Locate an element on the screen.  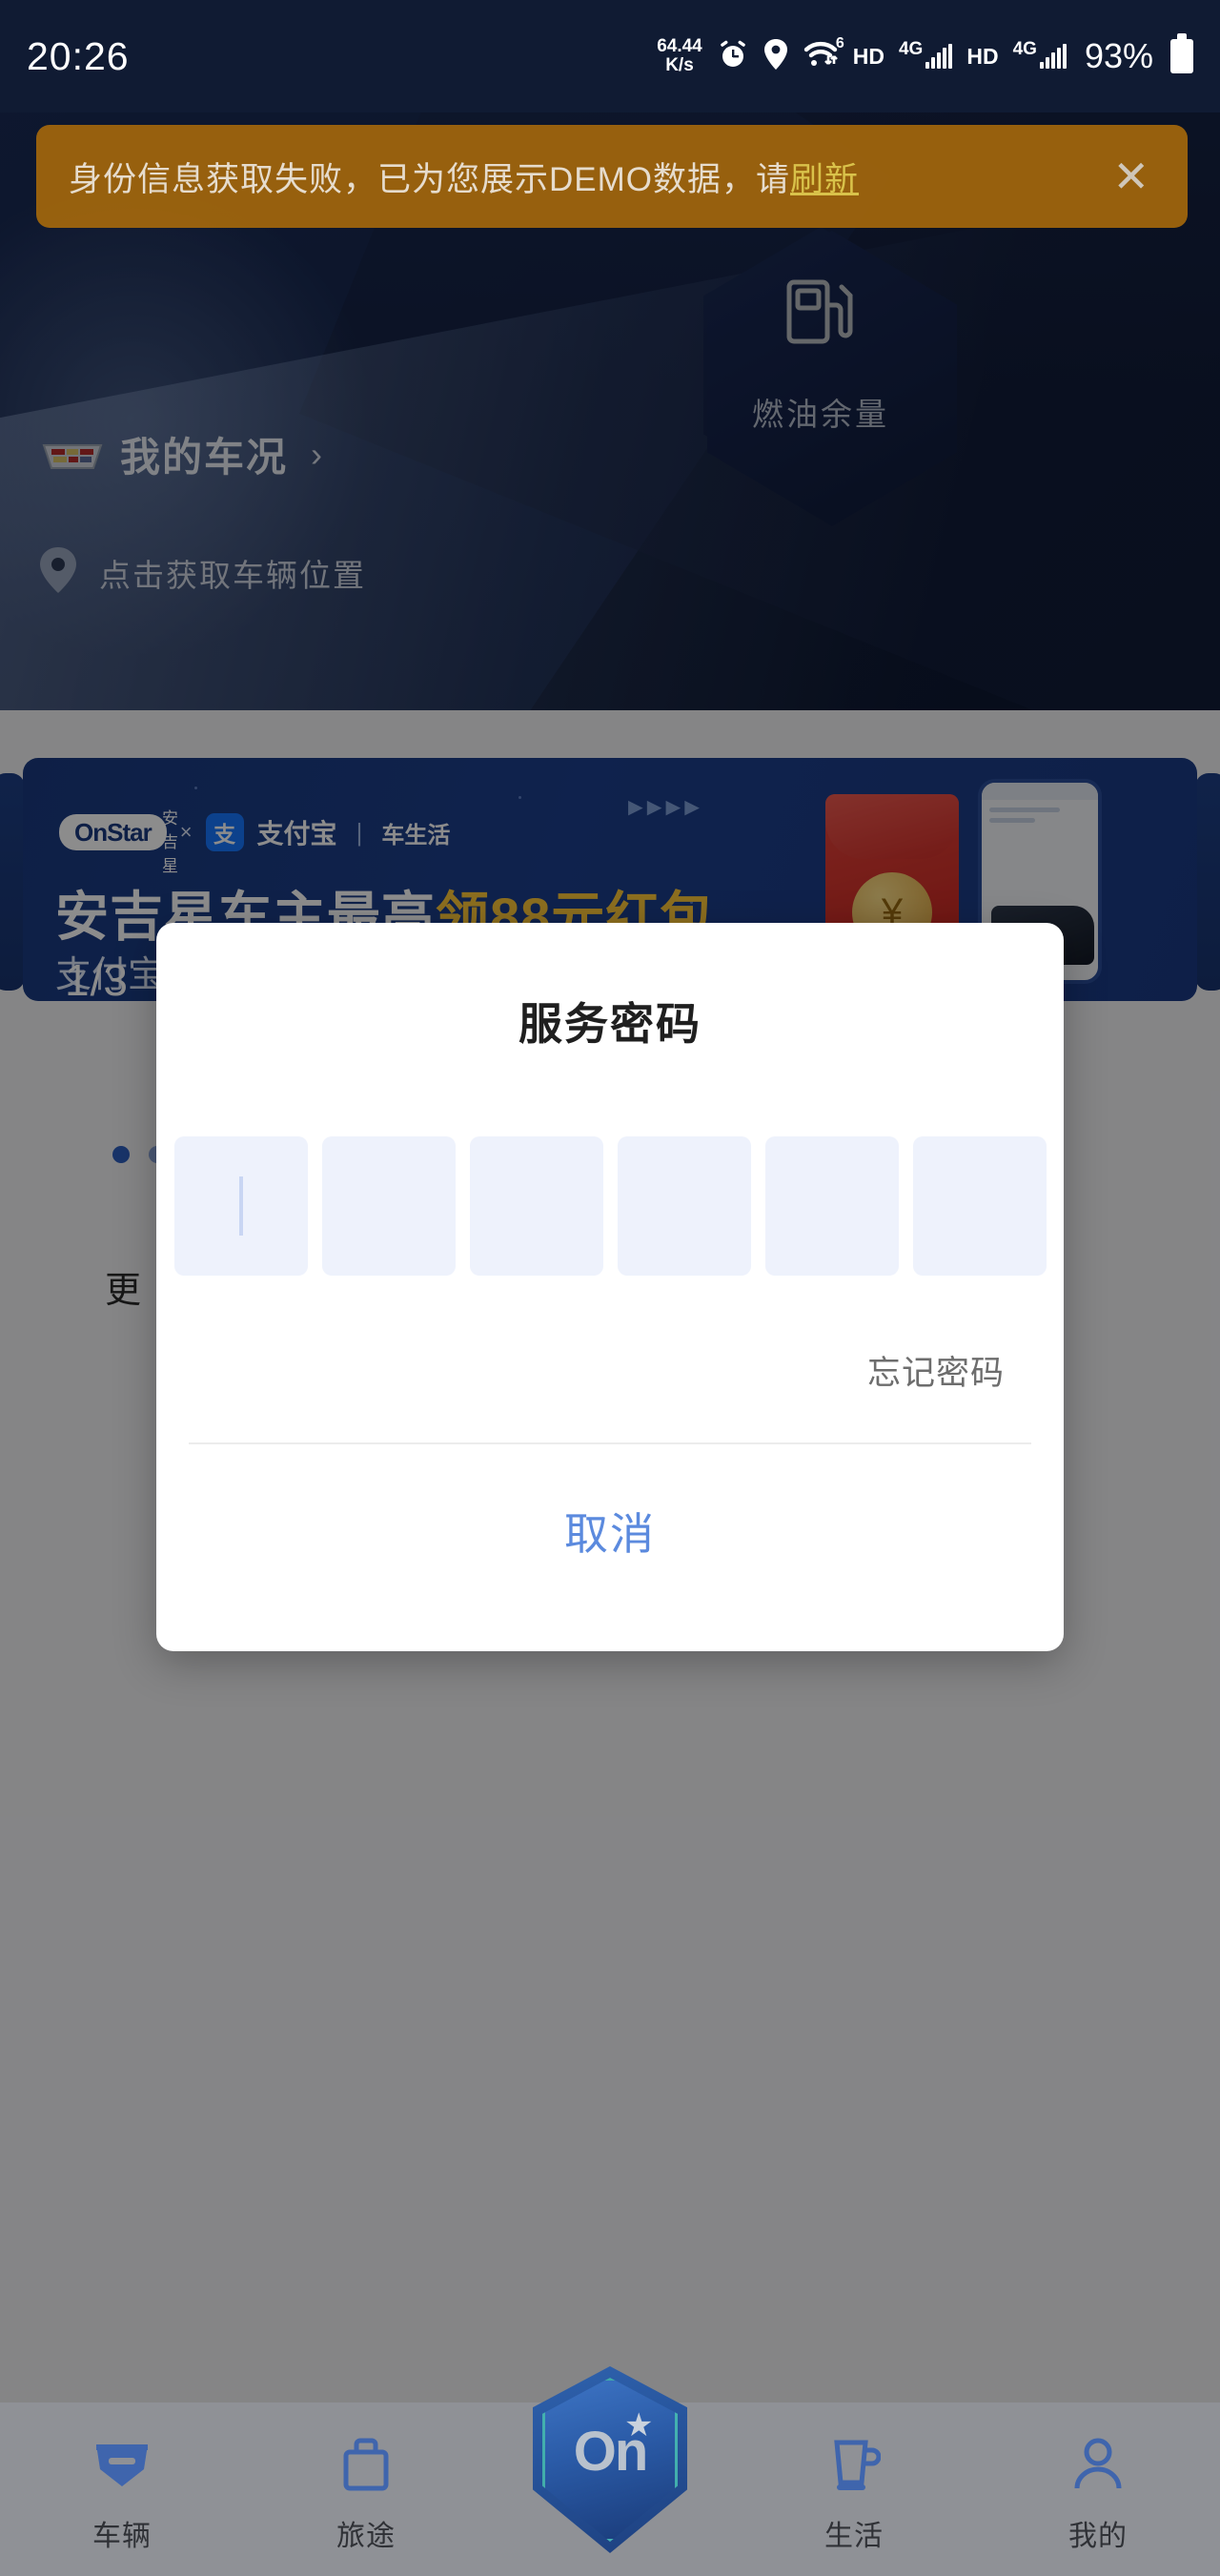
status-icons: 64.44 K/s 6 HD 4G HD 4G 93% is located at coordinates (925, 55).